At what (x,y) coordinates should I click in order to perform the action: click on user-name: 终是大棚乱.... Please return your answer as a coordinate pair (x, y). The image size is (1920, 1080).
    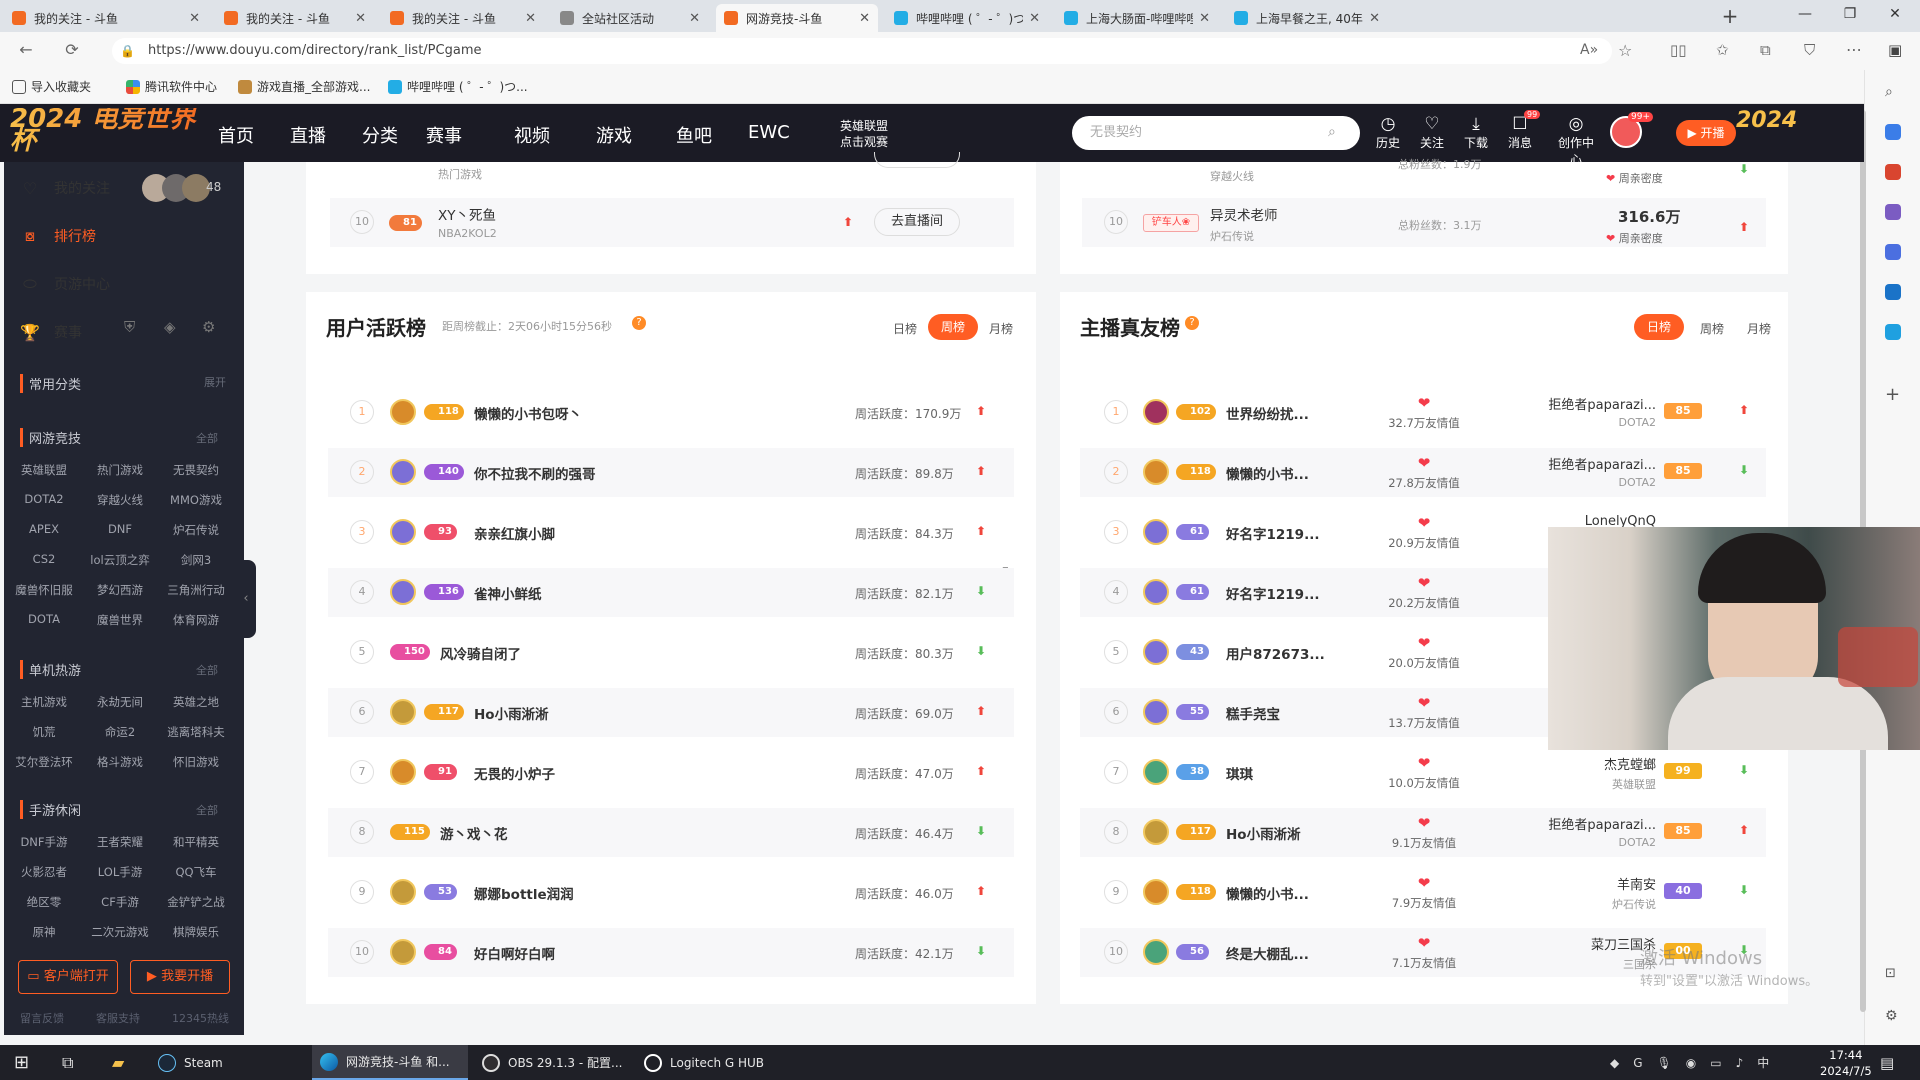
    Looking at the image, I should click on (1267, 953).